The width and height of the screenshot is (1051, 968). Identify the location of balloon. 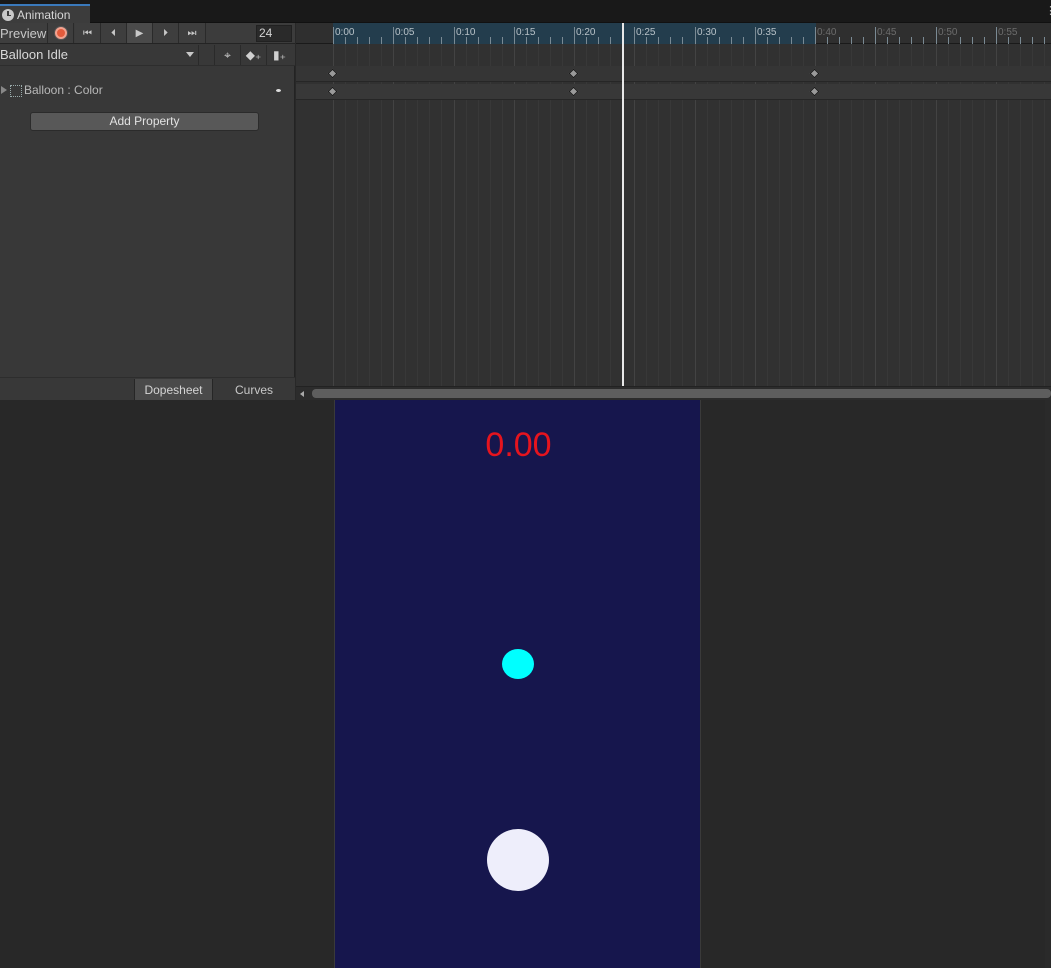
(518, 860).